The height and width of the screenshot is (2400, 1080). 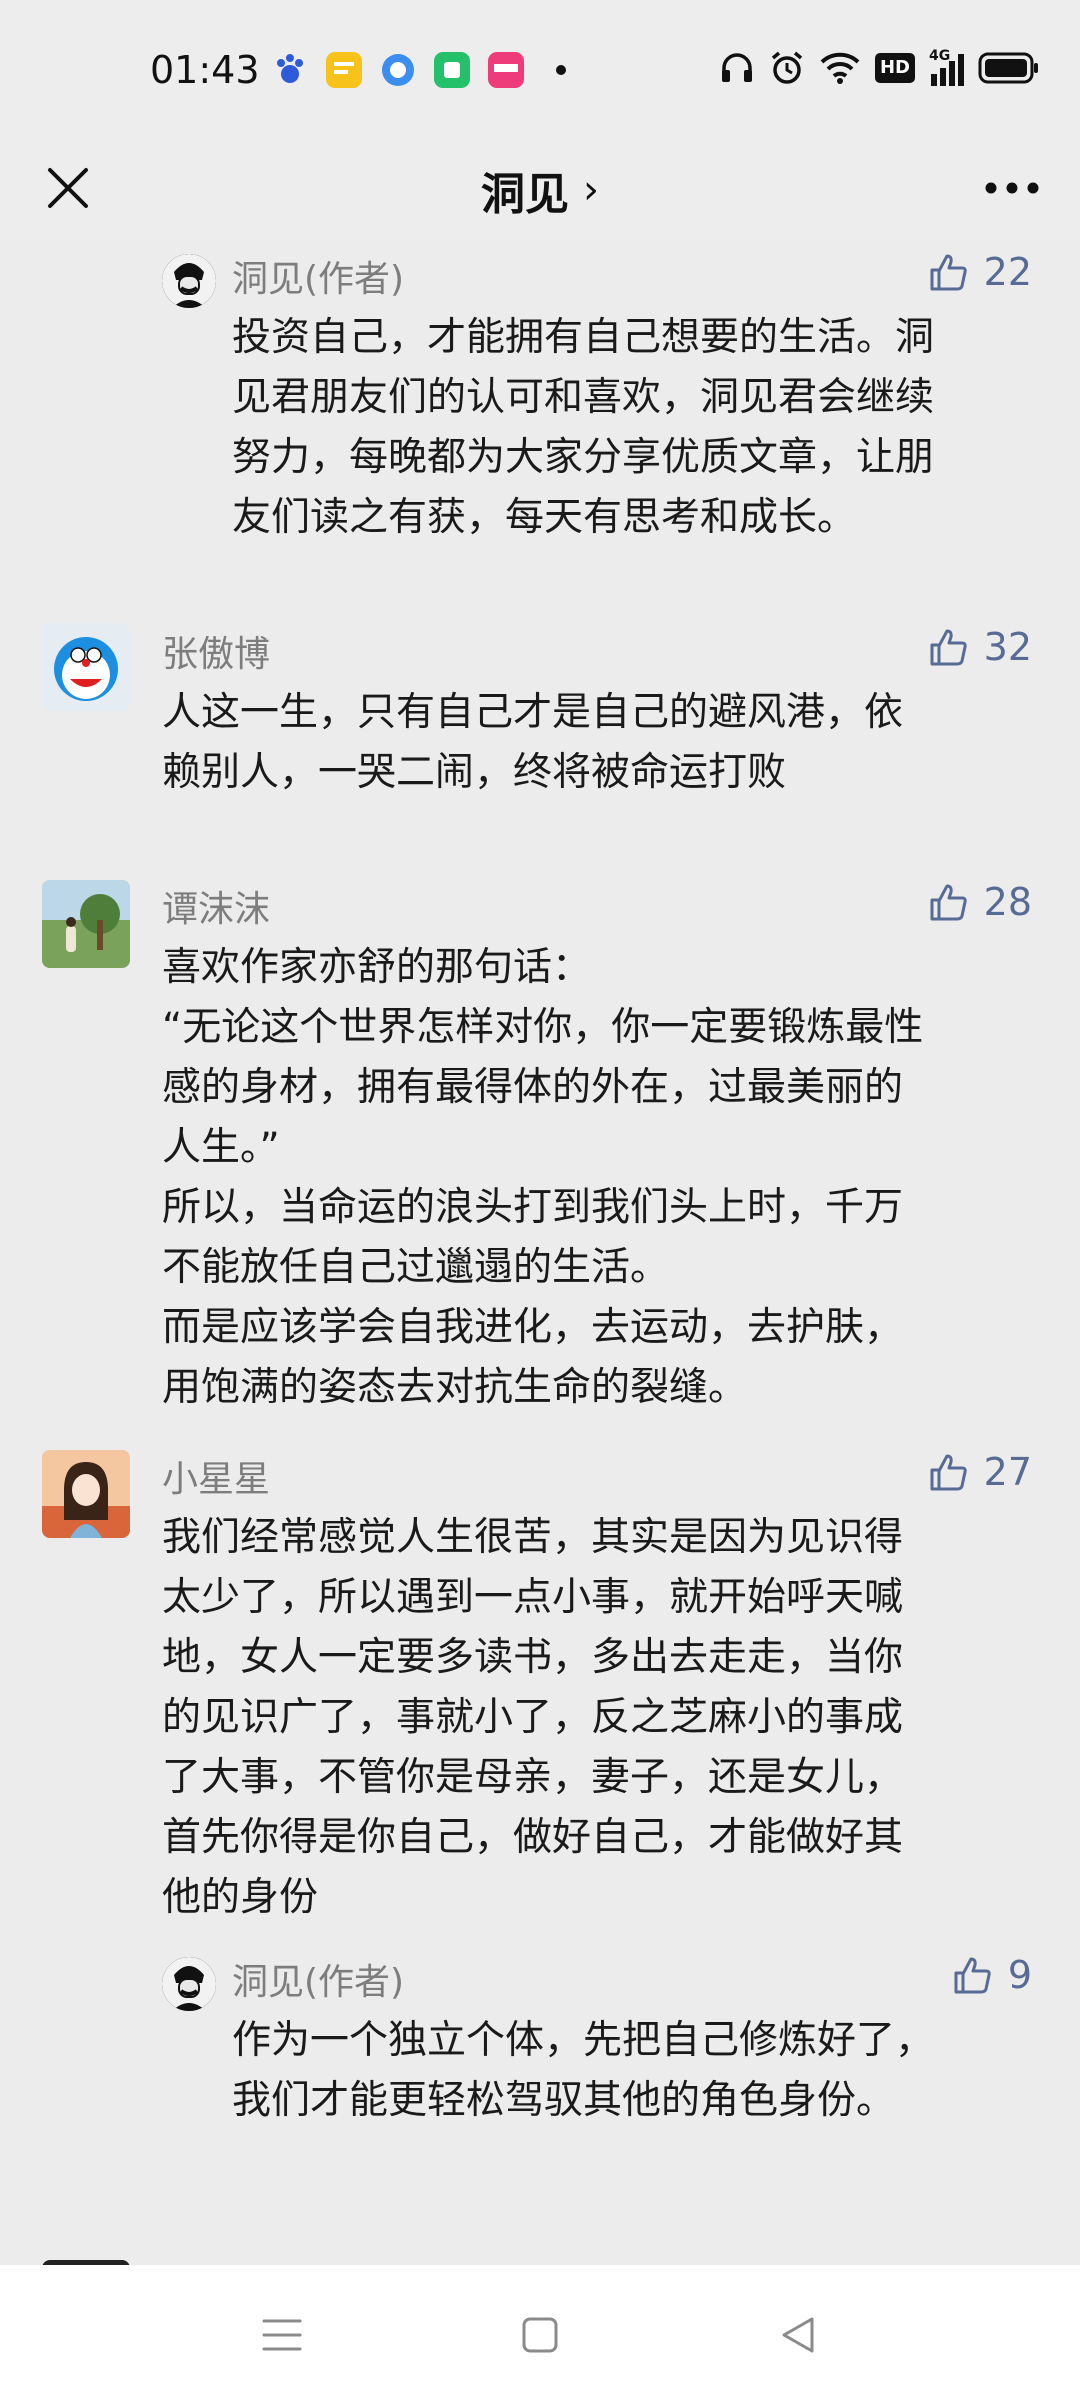 What do you see at coordinates (591, 190) in the screenshot?
I see `chevron-right-icon: ›` at bounding box center [591, 190].